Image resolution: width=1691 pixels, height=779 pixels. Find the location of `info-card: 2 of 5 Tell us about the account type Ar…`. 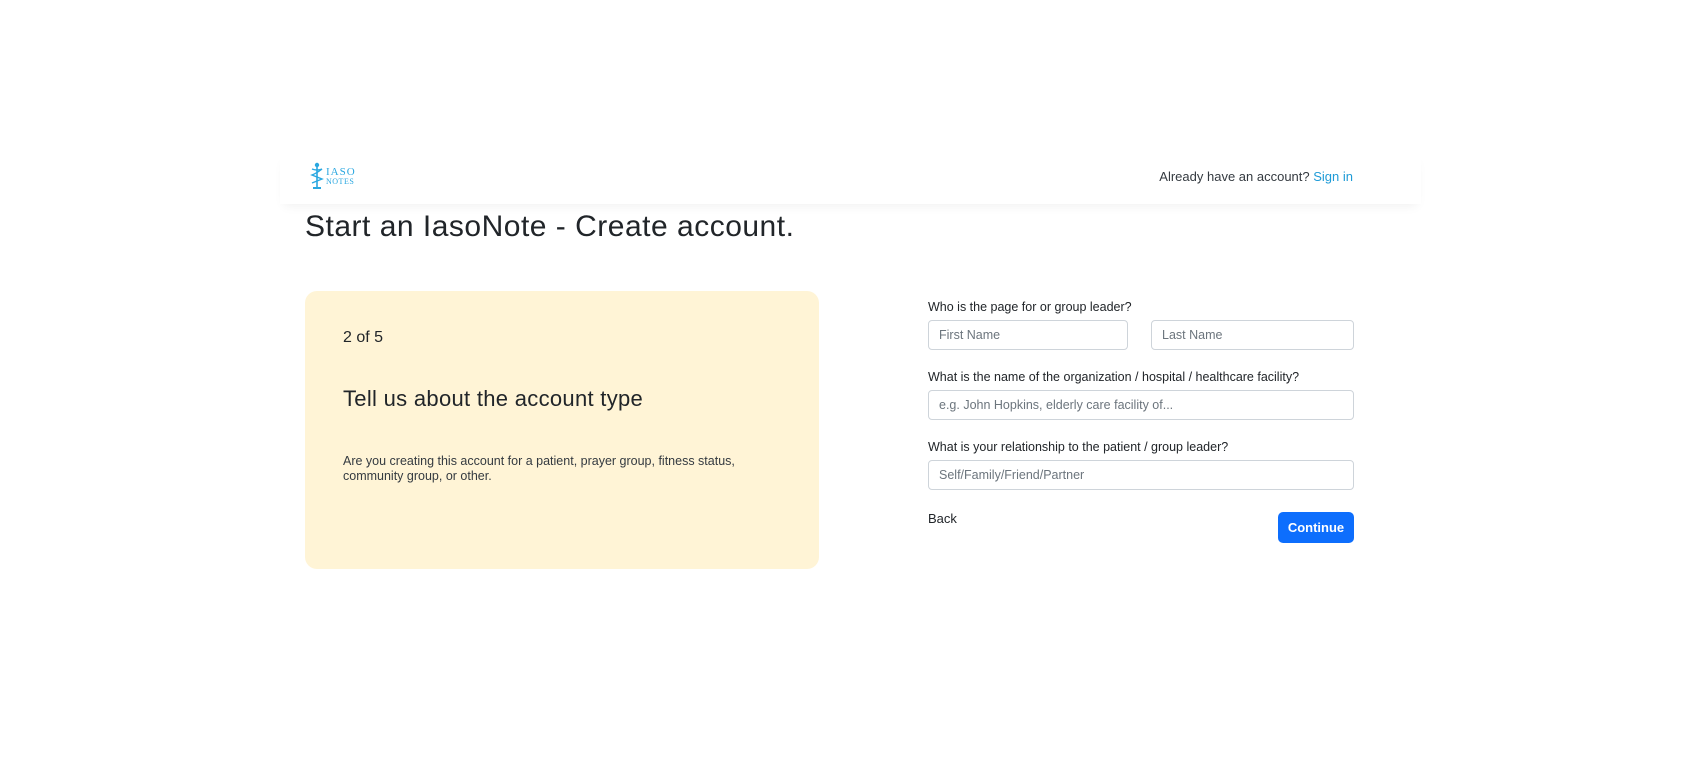

info-card: 2 of 5 Tell us about the account type Ar… is located at coordinates (562, 430).